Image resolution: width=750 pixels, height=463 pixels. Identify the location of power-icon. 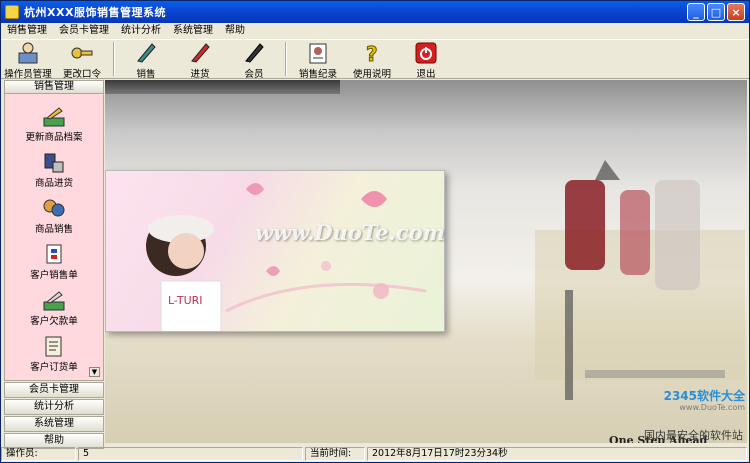
(426, 53).